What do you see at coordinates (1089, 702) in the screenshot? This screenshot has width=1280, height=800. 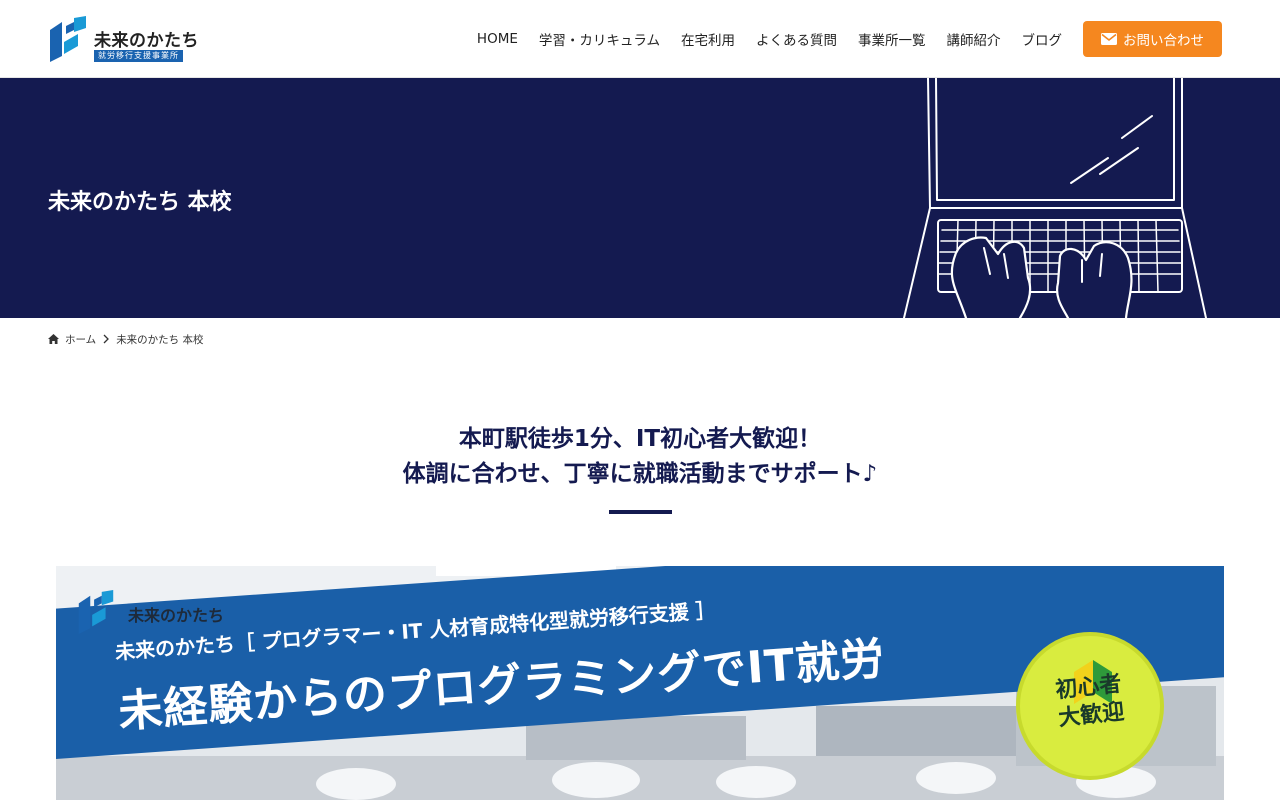 I see `badge-text: 初心者 大歓迎` at bounding box center [1089, 702].